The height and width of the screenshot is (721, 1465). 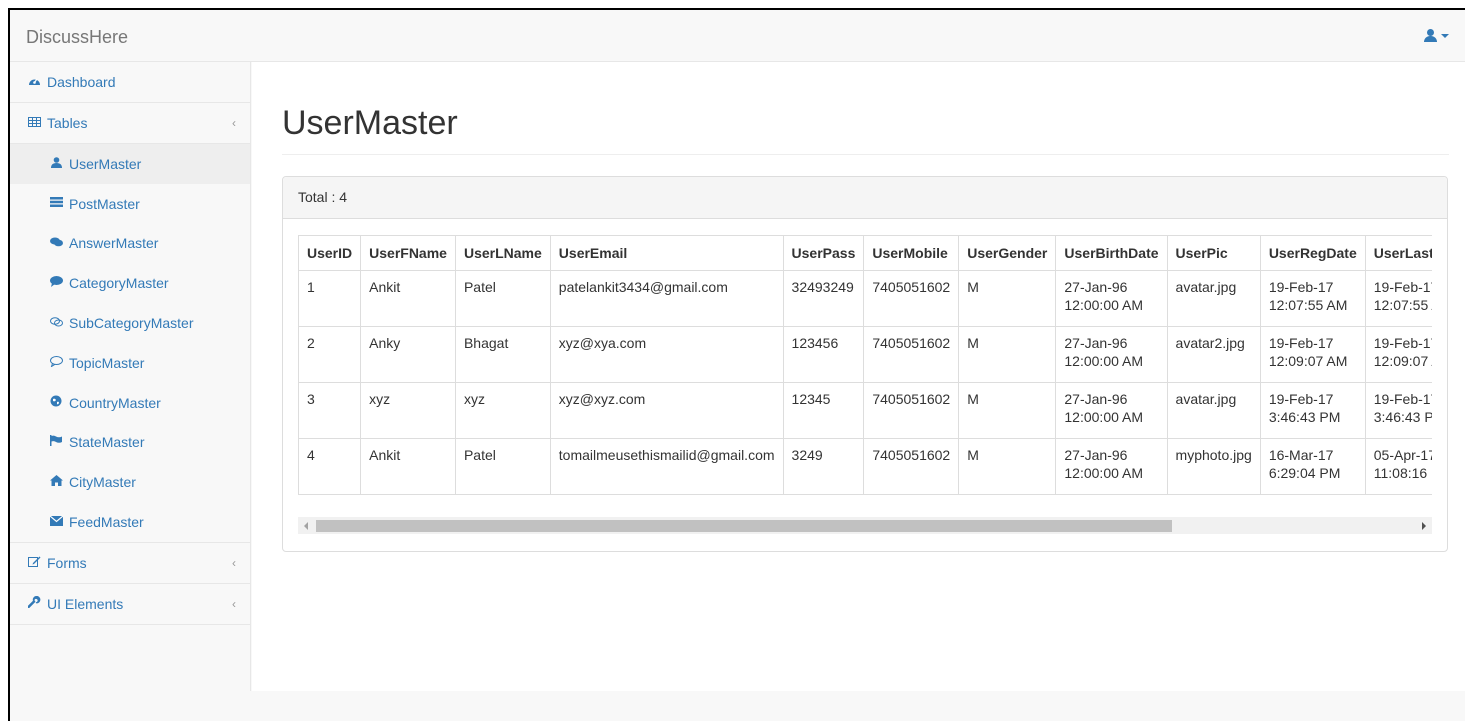 I want to click on brand-link: DiscussHere, so click(x=77, y=37).